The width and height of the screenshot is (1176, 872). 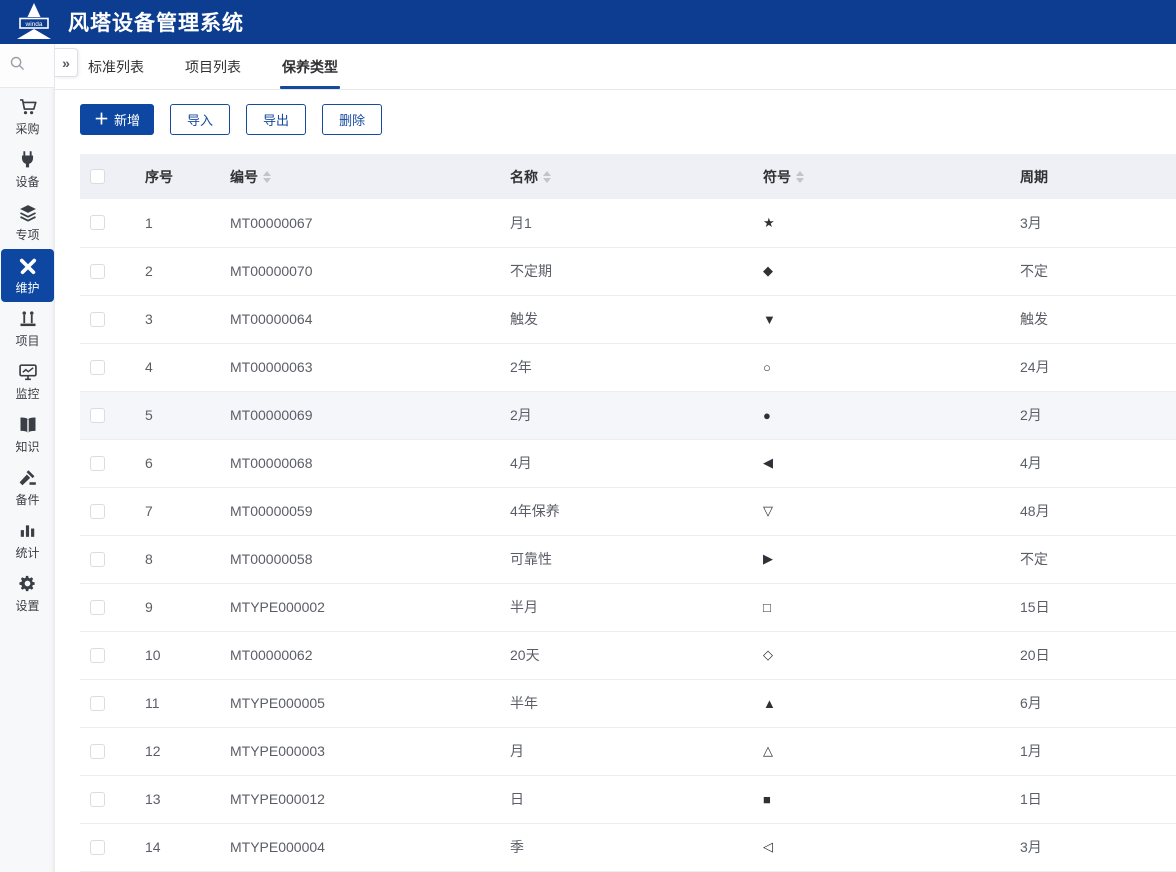 I want to click on cell-period: 3月, so click(x=1098, y=847).